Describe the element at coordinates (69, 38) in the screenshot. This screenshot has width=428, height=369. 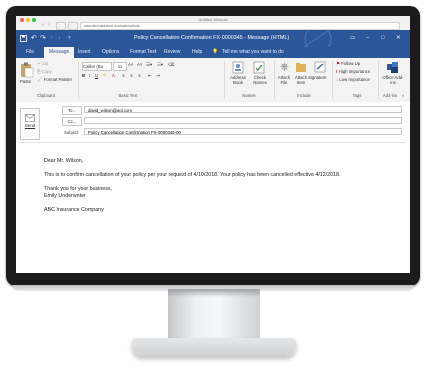
I see `more-icon: ▾` at that location.